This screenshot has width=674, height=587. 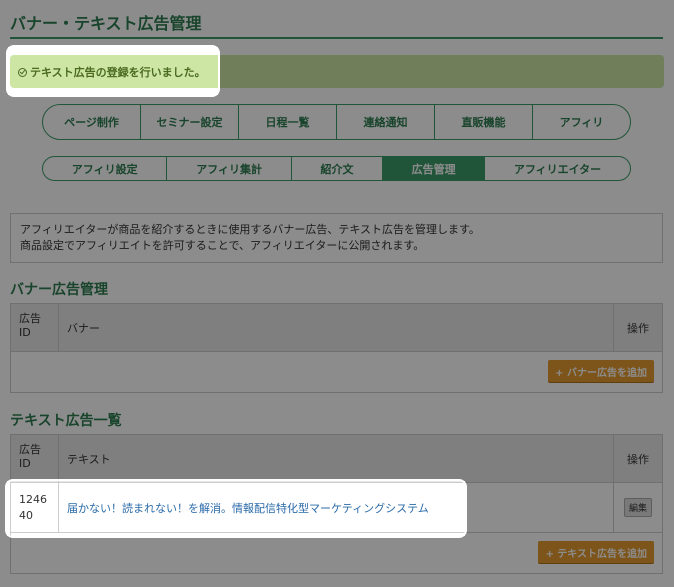 What do you see at coordinates (288, 122) in the screenshot?
I see `tab-schedule-list: 日程一覧` at bounding box center [288, 122].